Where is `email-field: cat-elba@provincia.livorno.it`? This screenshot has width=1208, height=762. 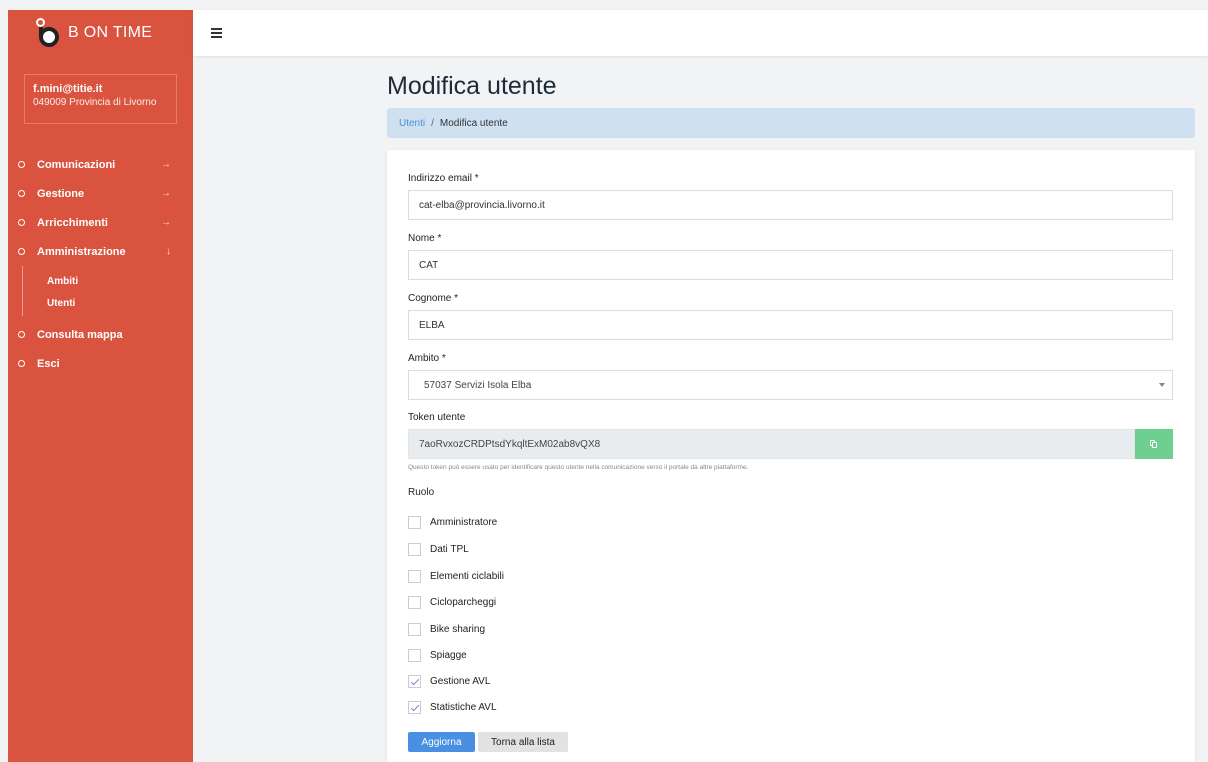 email-field: cat-elba@provincia.livorno.it is located at coordinates (790, 205).